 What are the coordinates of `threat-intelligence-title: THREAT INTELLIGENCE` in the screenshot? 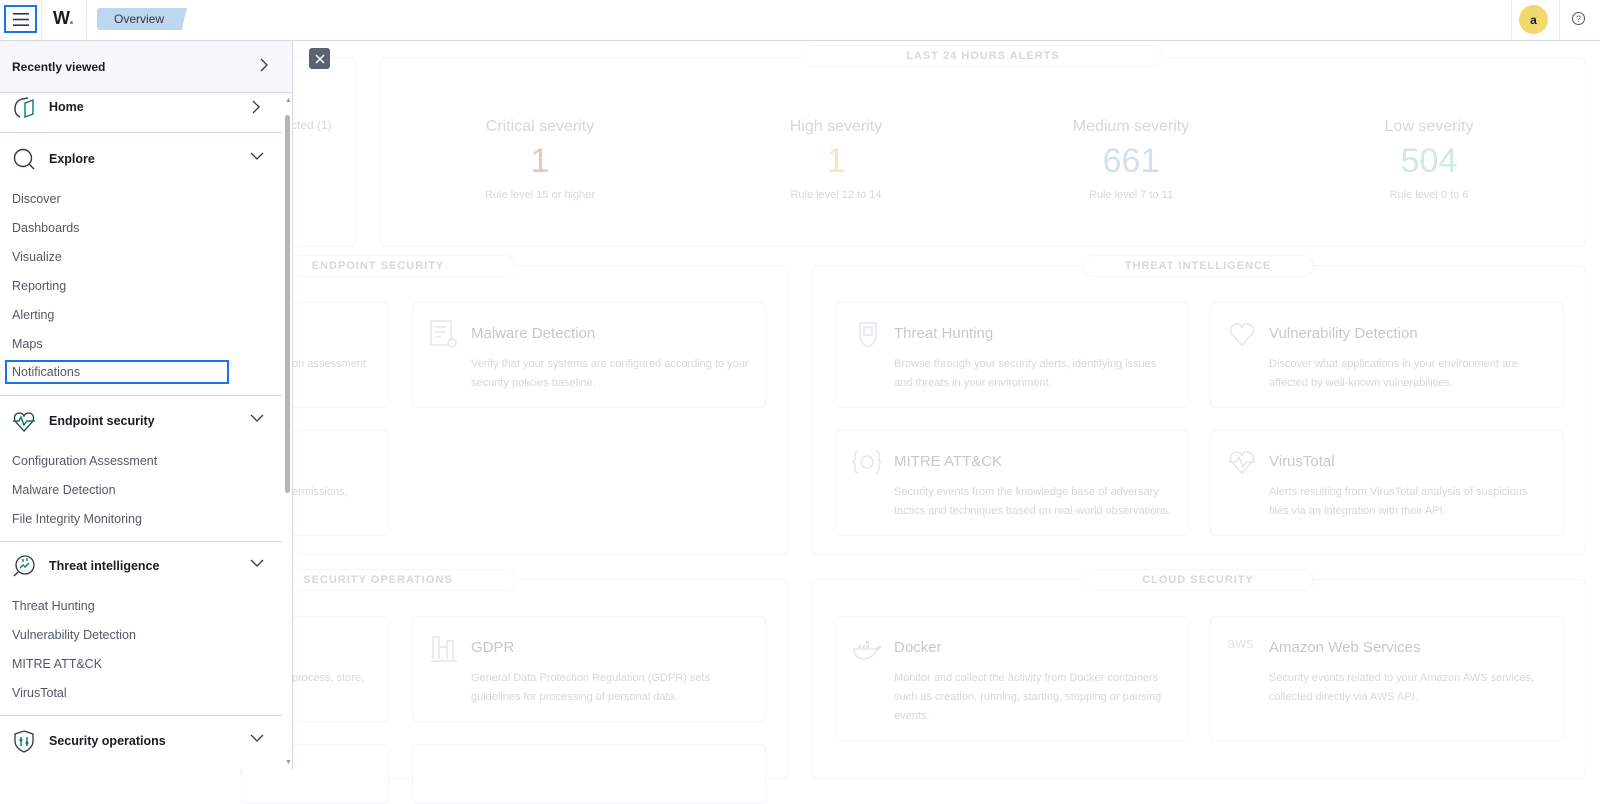 It's located at (1198, 266).